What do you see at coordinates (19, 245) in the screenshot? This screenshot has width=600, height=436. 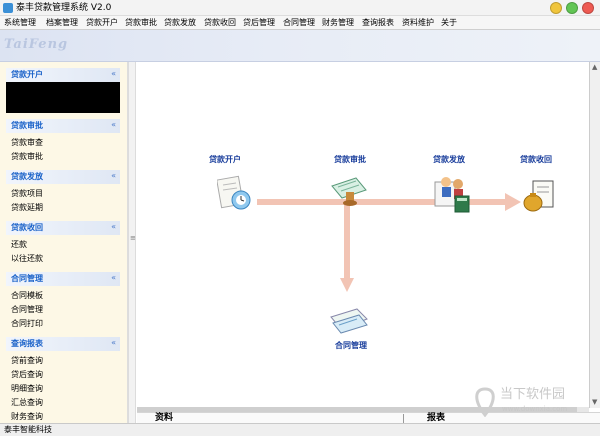 I see `sidebar-item-repay: 还款` at bounding box center [19, 245].